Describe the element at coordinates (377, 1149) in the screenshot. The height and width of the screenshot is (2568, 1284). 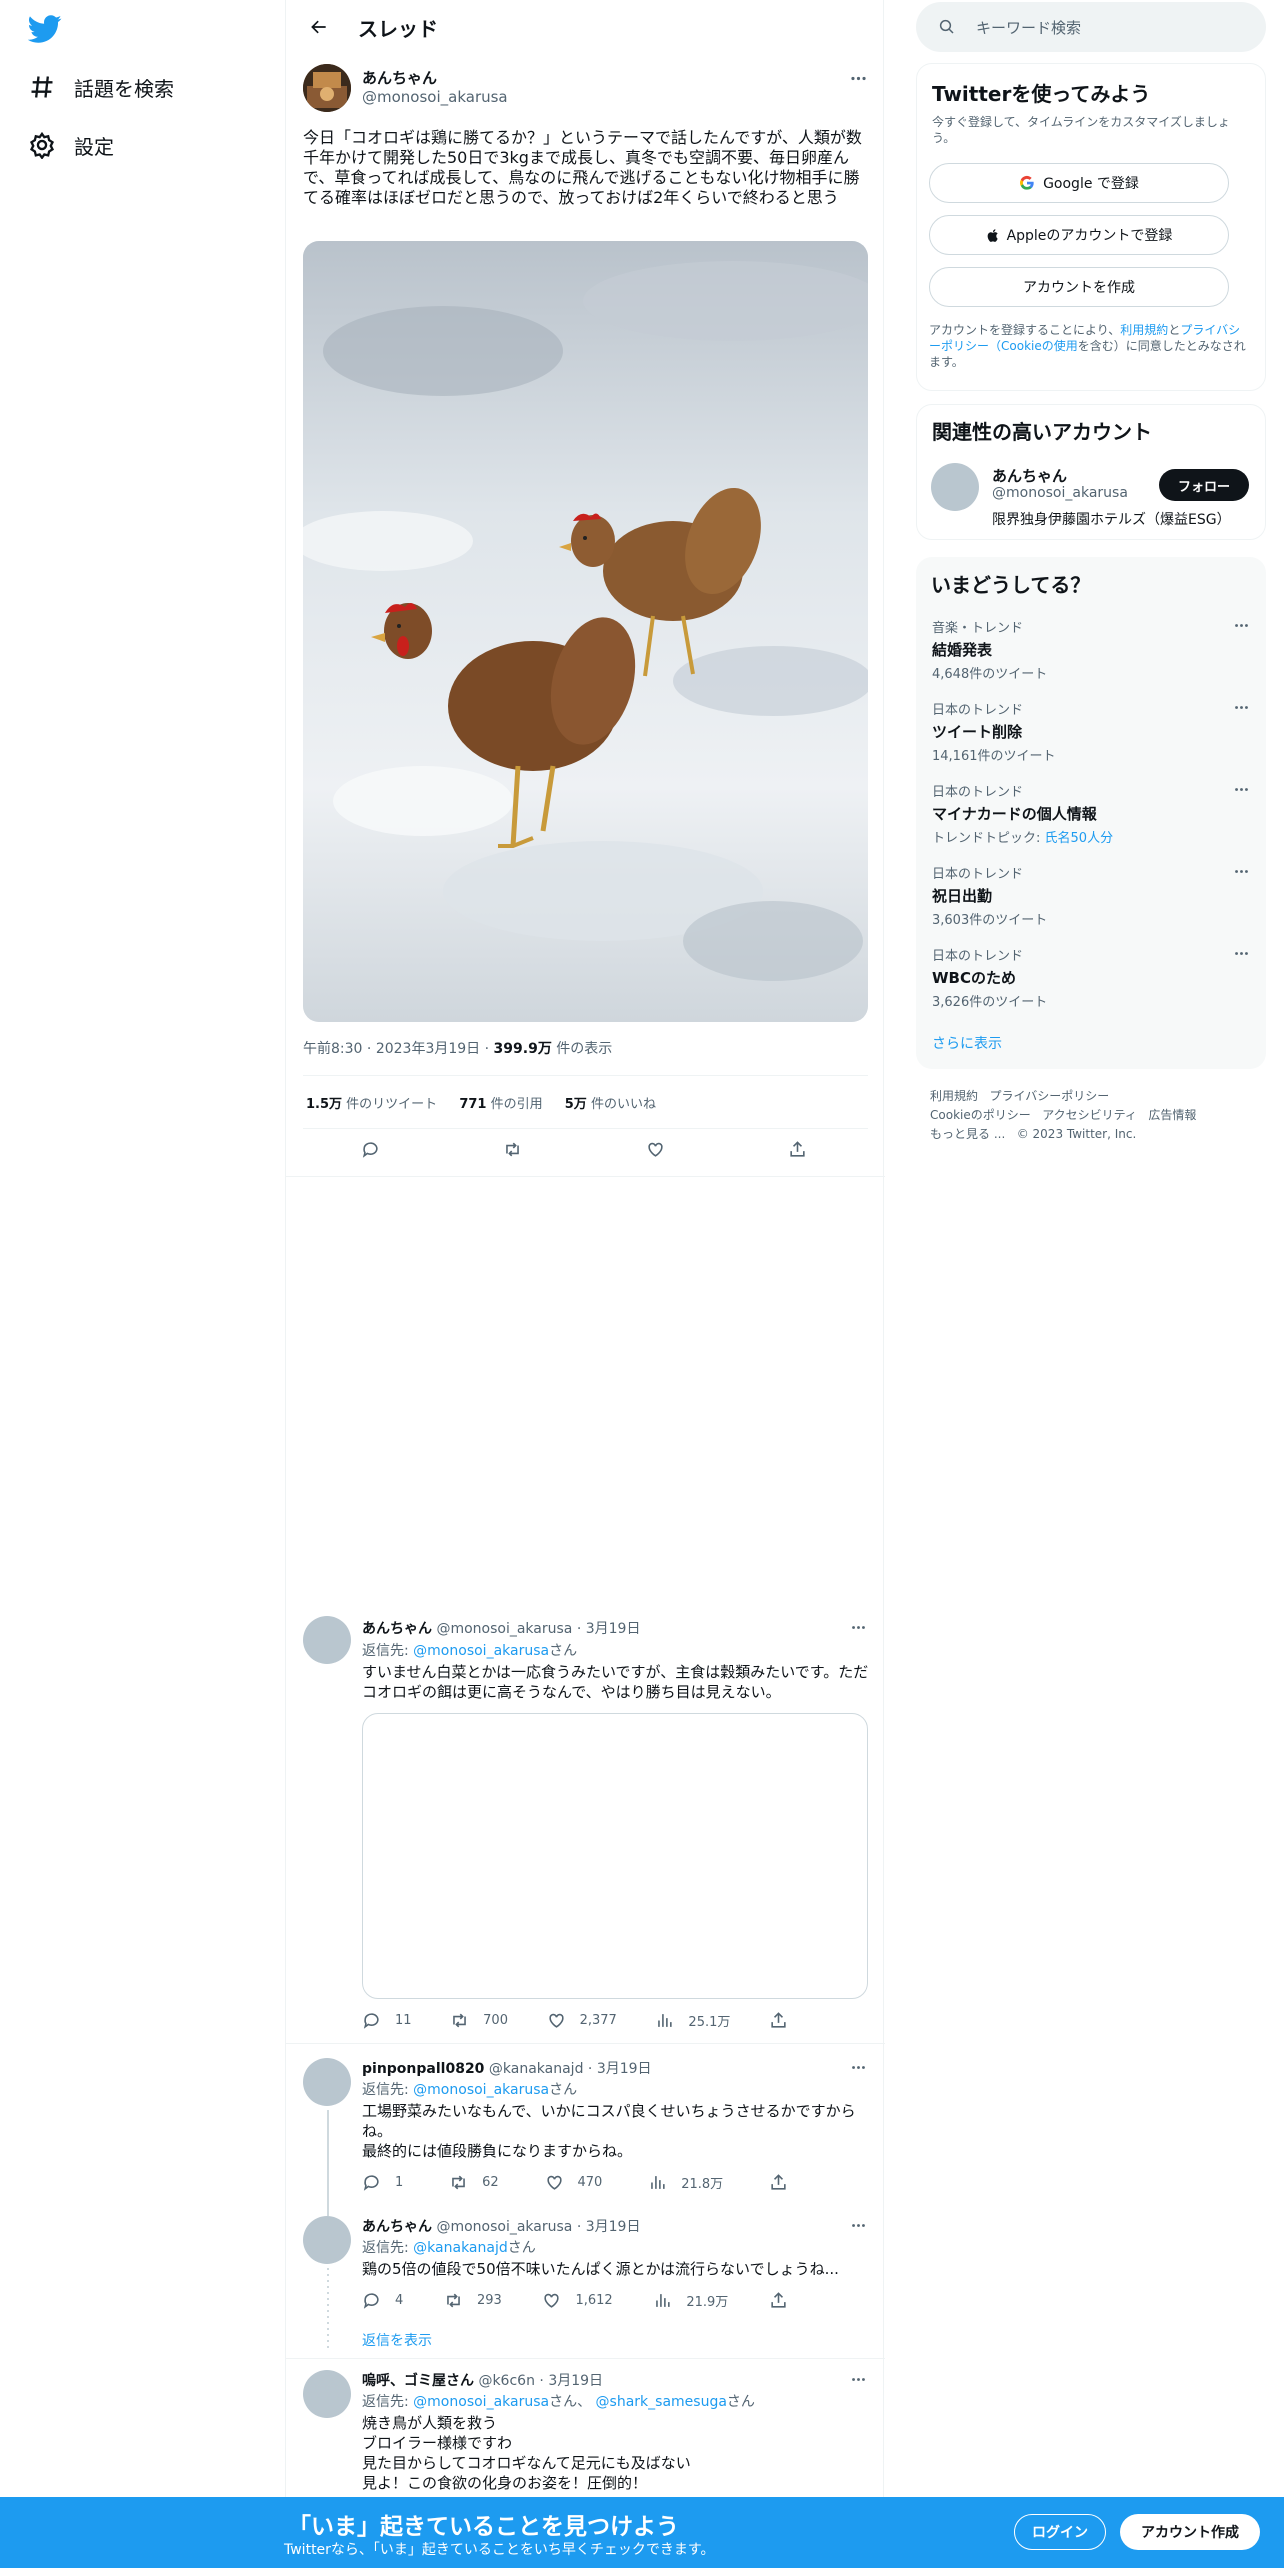
I see `reply-button` at that location.